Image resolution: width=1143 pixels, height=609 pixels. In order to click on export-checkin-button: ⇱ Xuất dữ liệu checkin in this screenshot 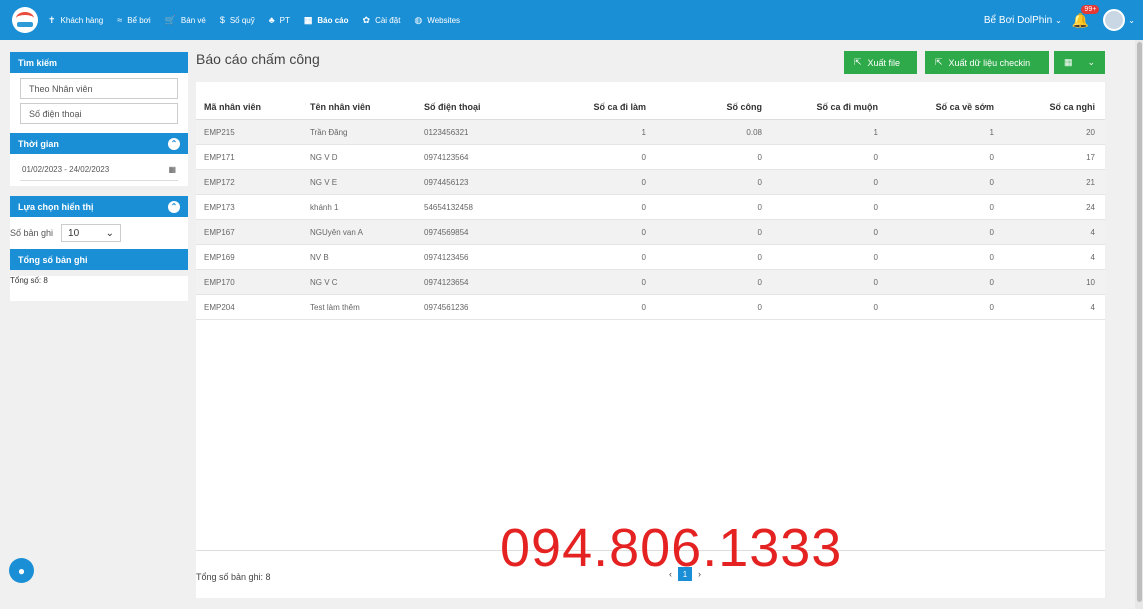, I will do `click(987, 62)`.